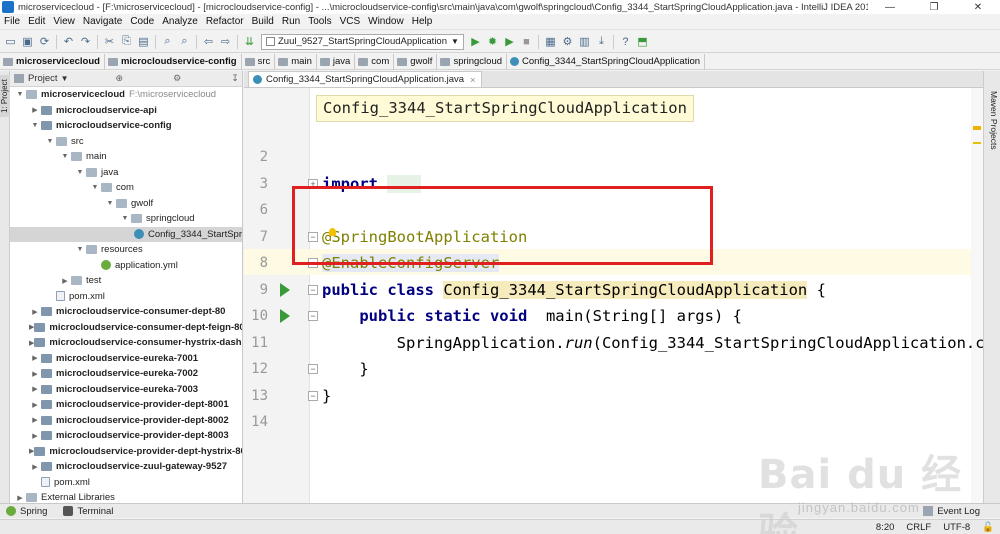 This screenshot has width=1000, height=534. What do you see at coordinates (142, 21) in the screenshot?
I see `menu-code: Code` at bounding box center [142, 21].